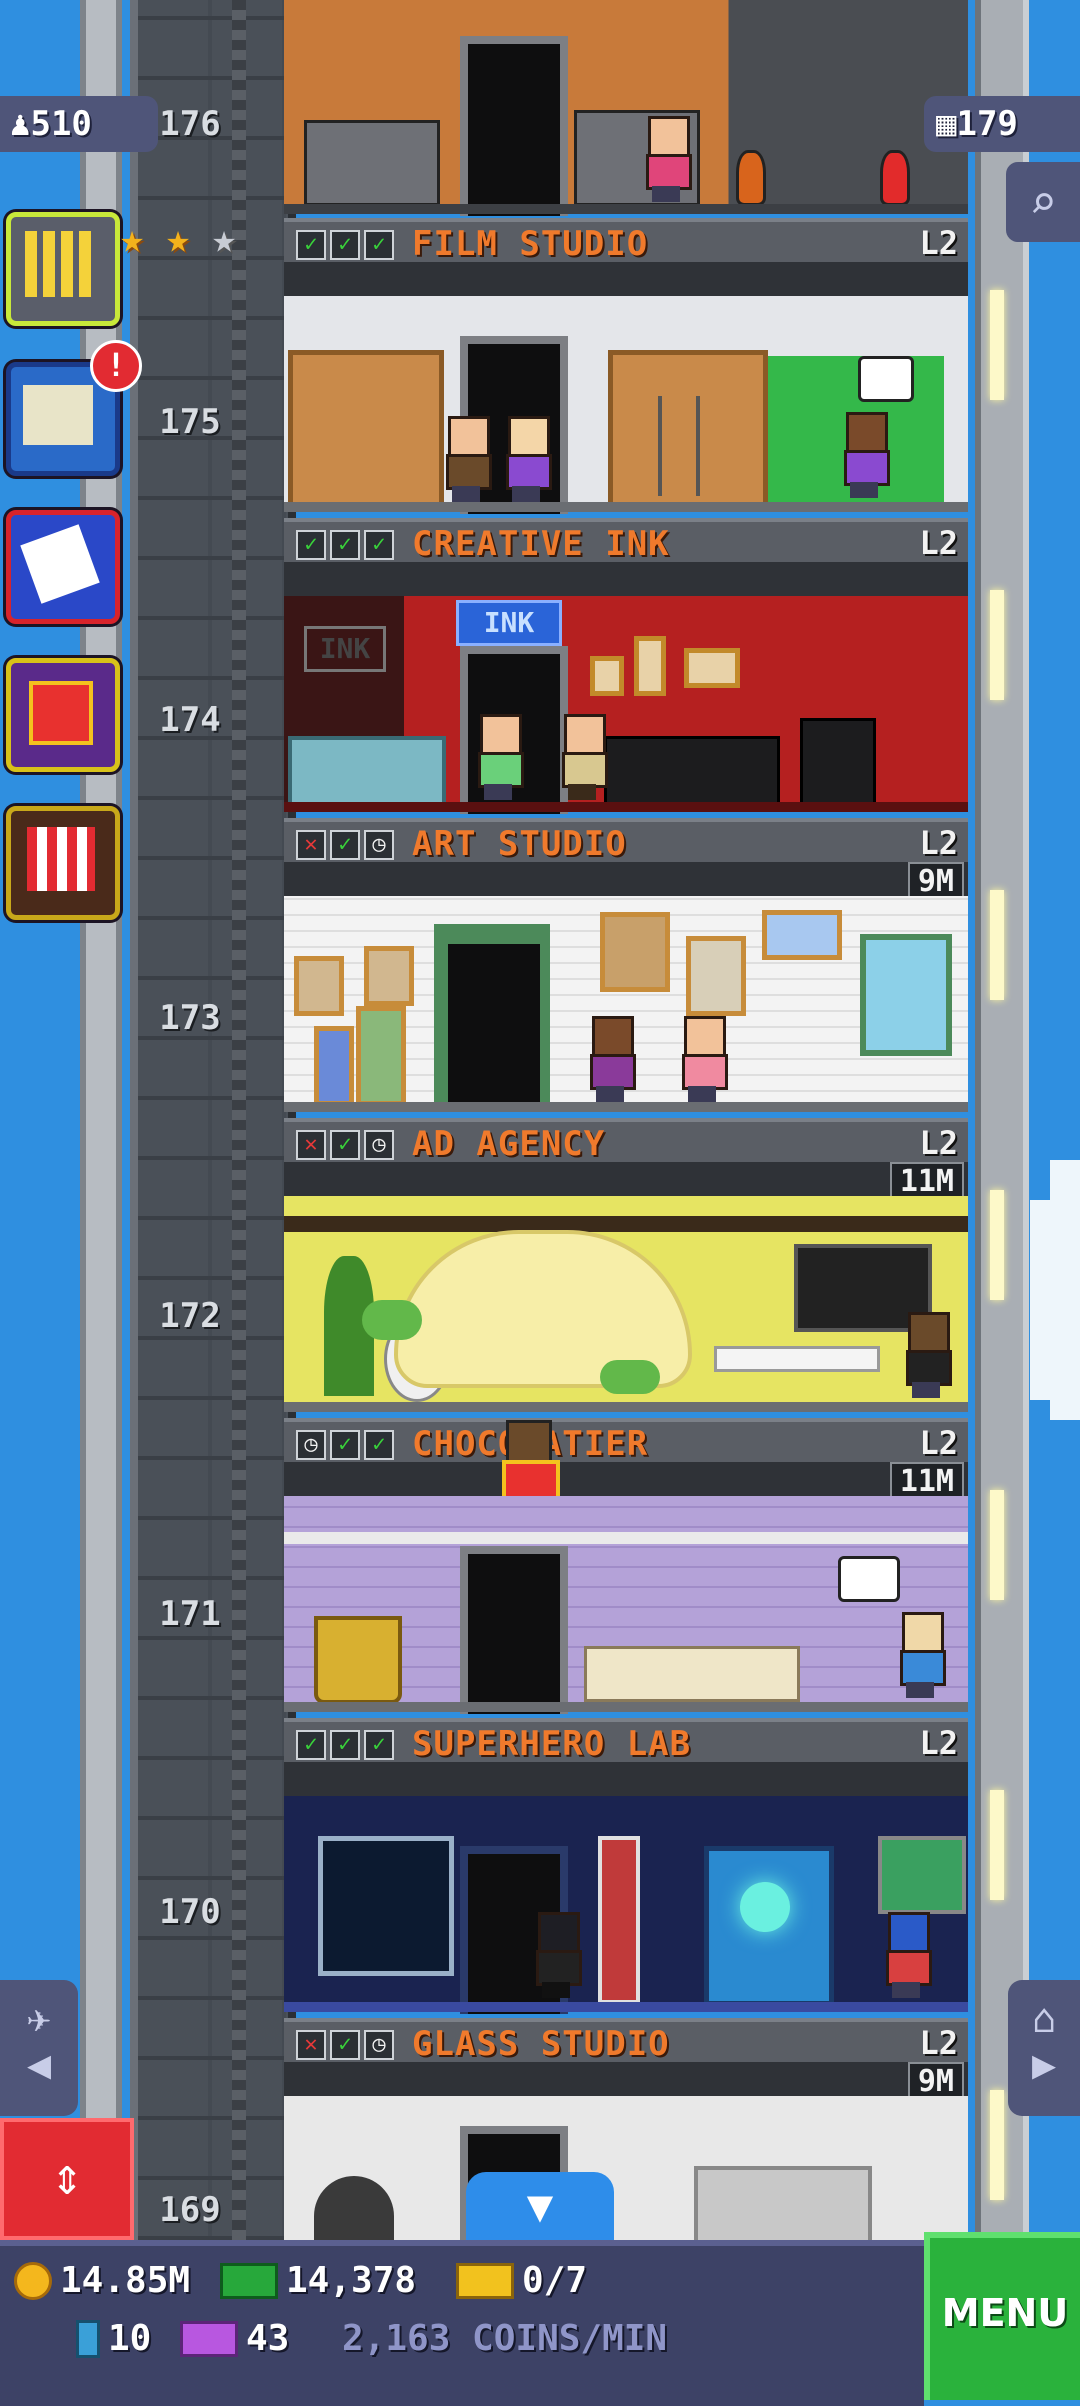 The image size is (1080, 2406). Describe the element at coordinates (190, 1614) in the screenshot. I see `floor-number: 171` at that location.